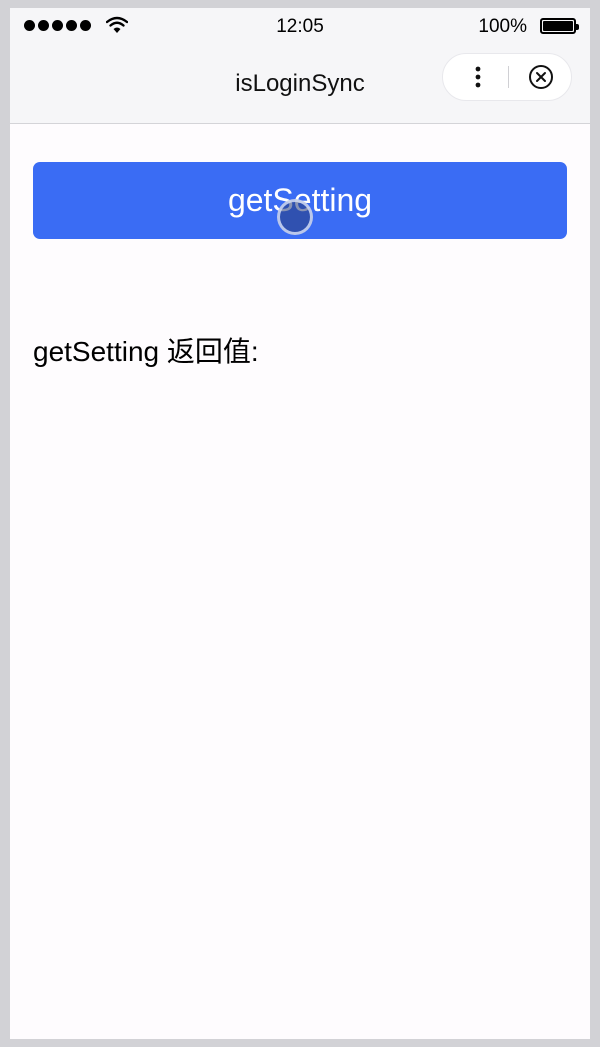 This screenshot has height=1047, width=600. What do you see at coordinates (478, 77) in the screenshot?
I see `more-icon` at bounding box center [478, 77].